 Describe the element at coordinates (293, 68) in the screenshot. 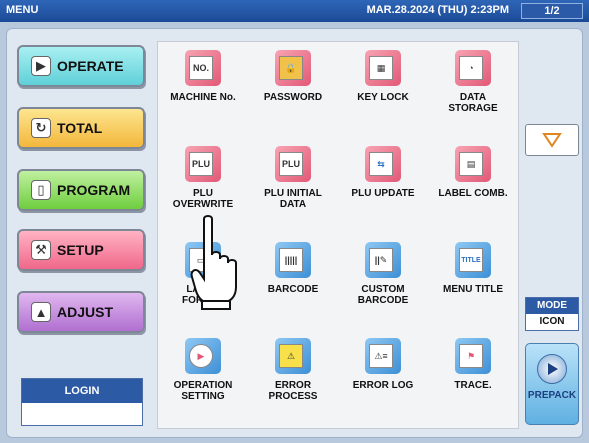

I see `lock-icon: 🔒` at that location.